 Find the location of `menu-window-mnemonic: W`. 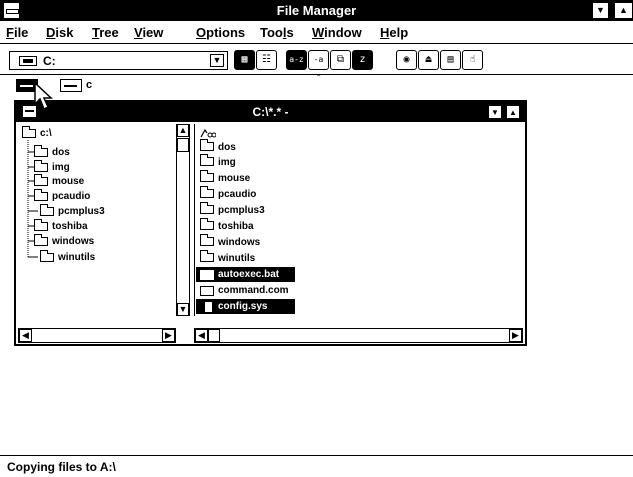

menu-window-mnemonic: W is located at coordinates (318, 32).